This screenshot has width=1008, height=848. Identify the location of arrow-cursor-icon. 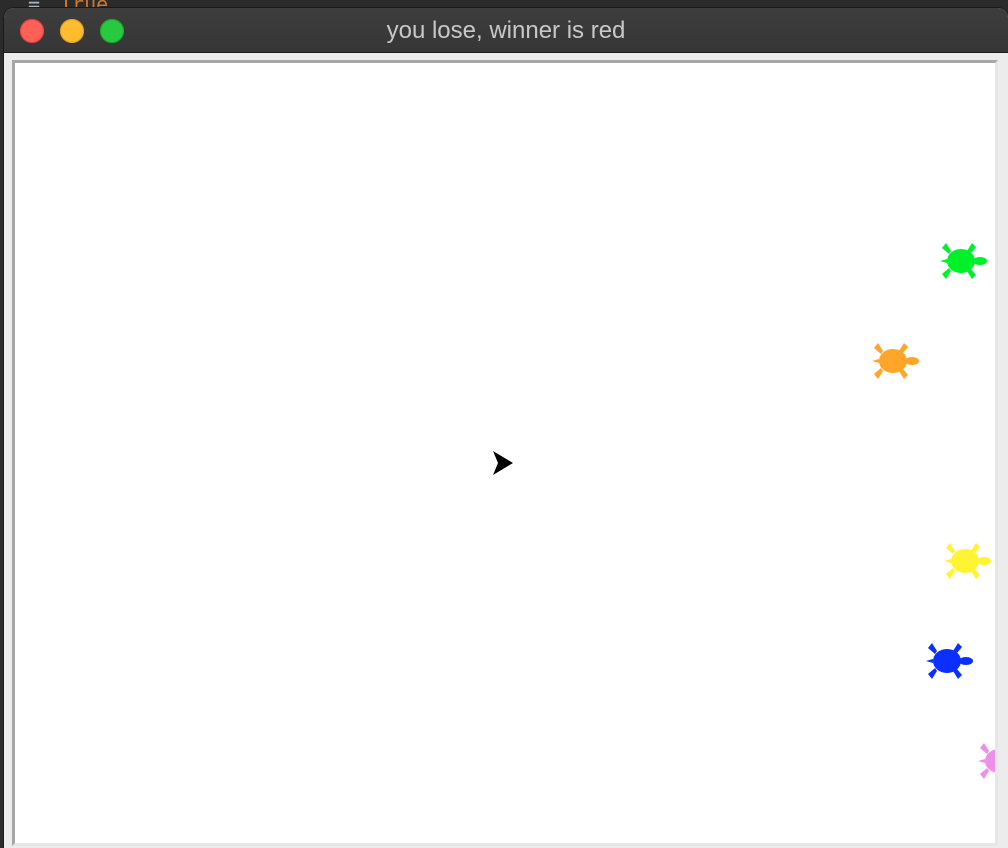
(503, 463).